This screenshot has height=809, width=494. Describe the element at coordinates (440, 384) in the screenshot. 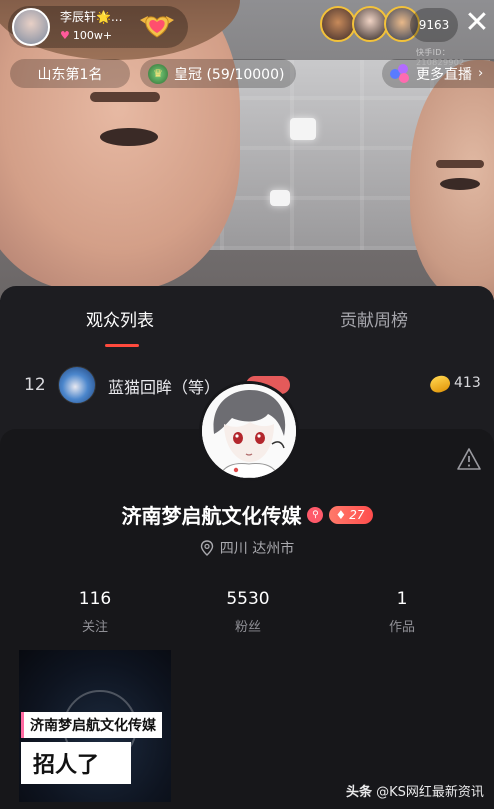

I see `coin-icon` at that location.